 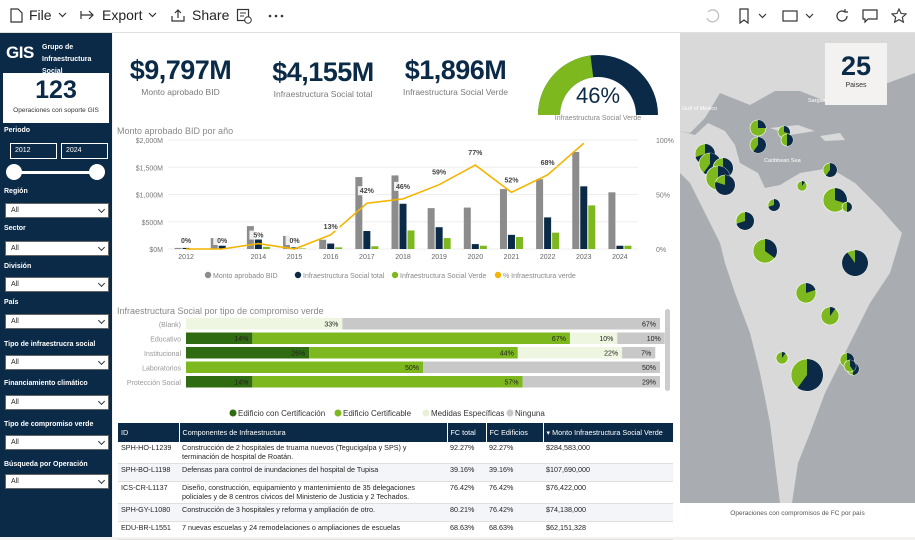 What do you see at coordinates (712, 16) in the screenshot?
I see `undo-icon` at bounding box center [712, 16].